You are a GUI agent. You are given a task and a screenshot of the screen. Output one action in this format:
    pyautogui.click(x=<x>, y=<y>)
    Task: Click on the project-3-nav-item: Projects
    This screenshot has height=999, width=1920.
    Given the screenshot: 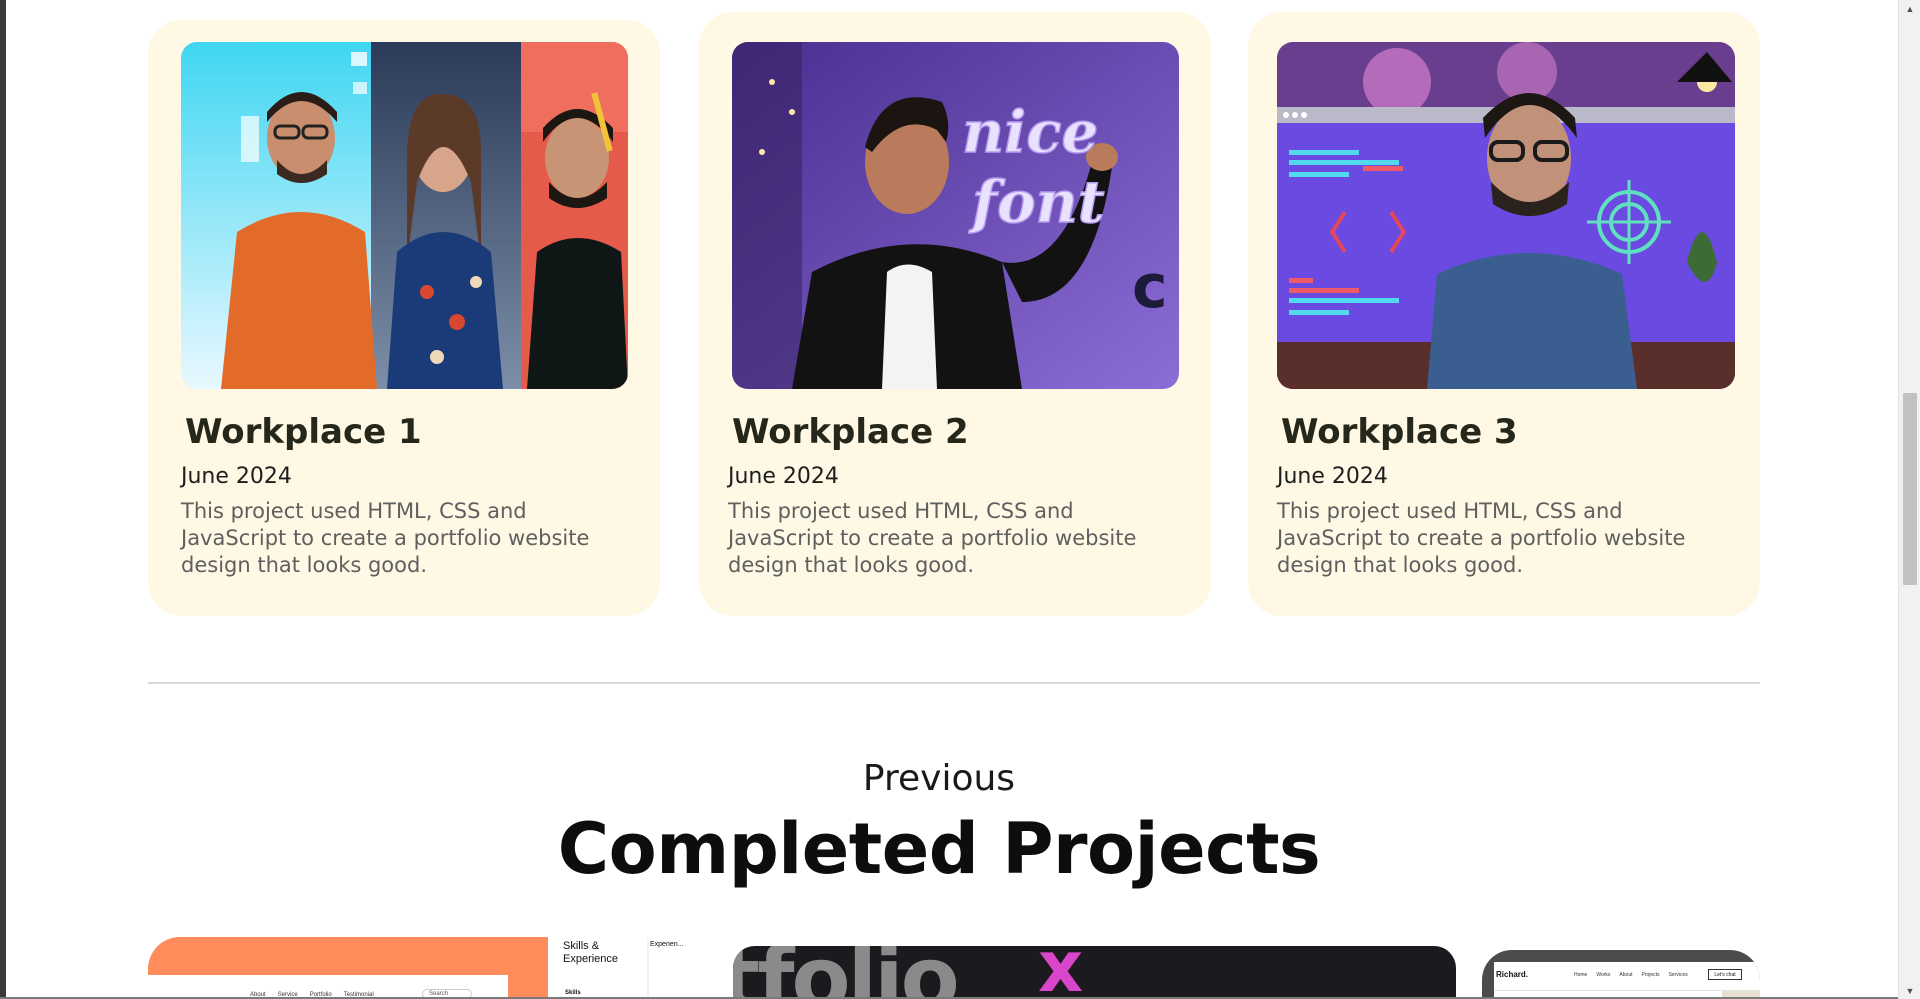 What is the action you would take?
    pyautogui.click(x=1650, y=975)
    